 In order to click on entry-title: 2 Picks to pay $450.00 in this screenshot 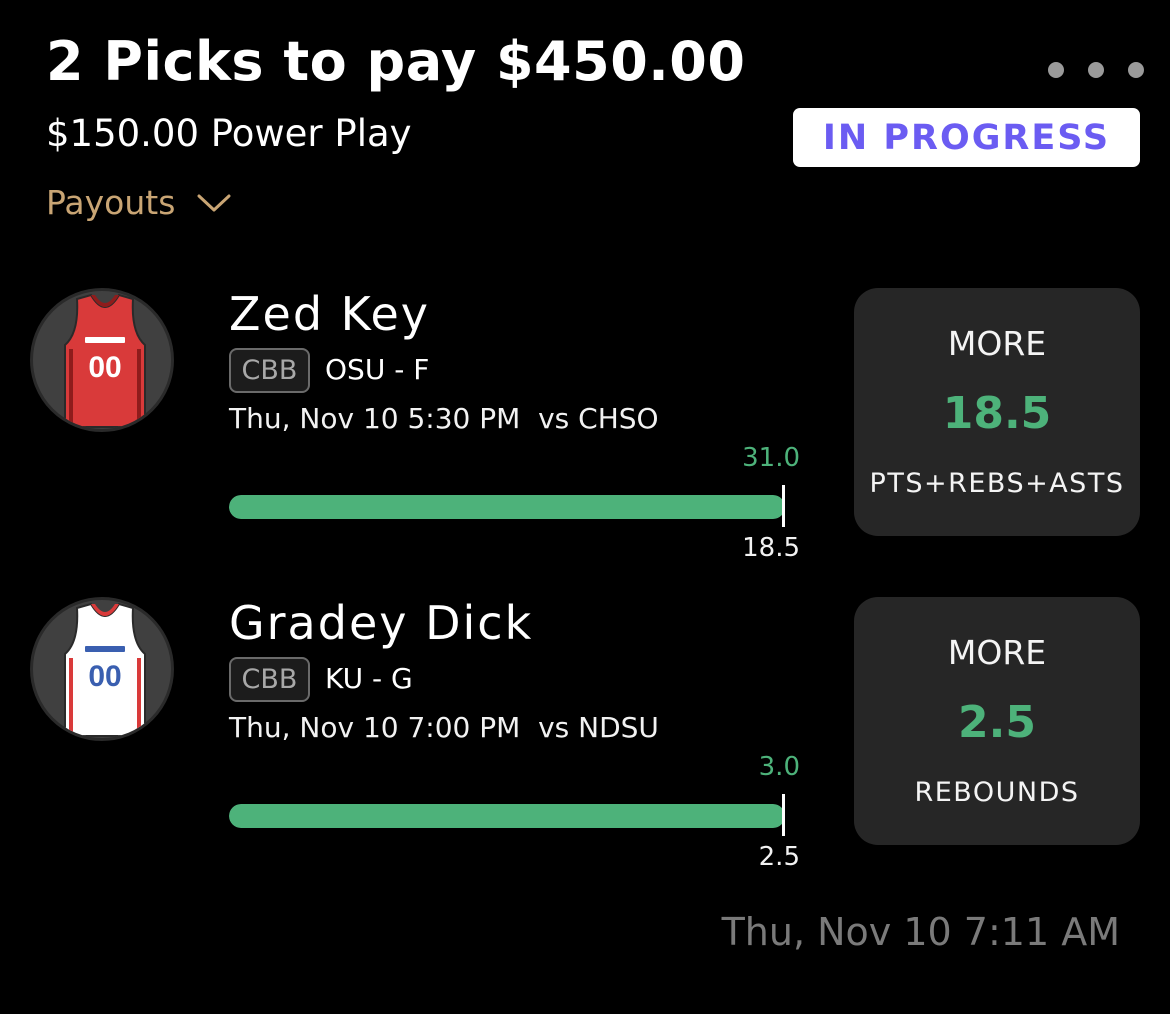, I will do `click(396, 61)`.